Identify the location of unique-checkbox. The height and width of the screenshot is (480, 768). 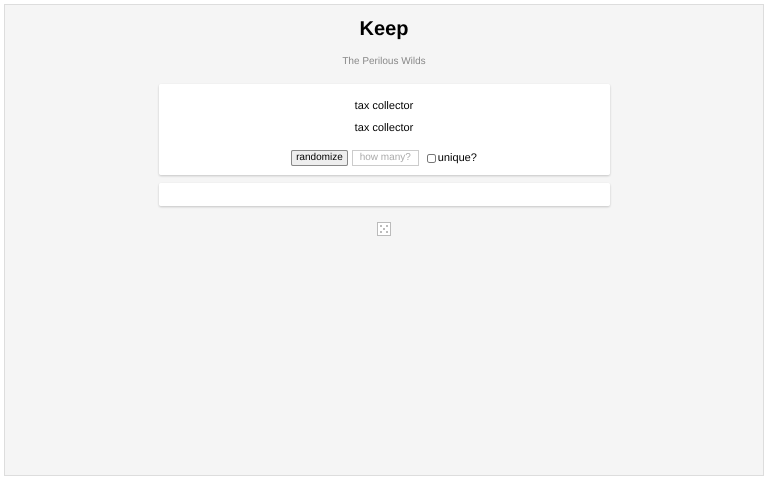
(431, 158).